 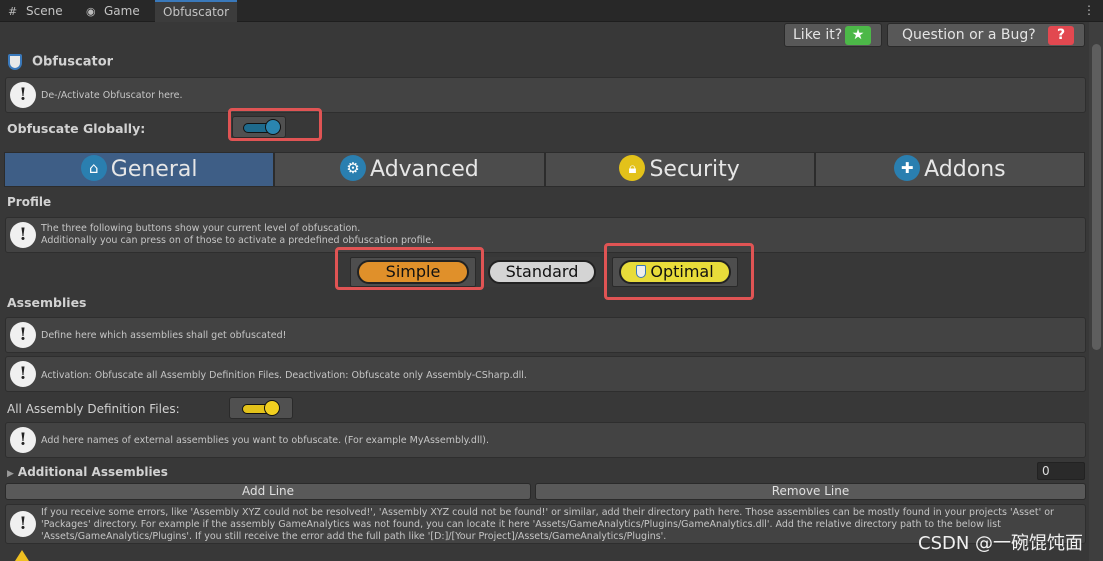 I want to click on vertical-scrollbar, so click(x=1096, y=291).